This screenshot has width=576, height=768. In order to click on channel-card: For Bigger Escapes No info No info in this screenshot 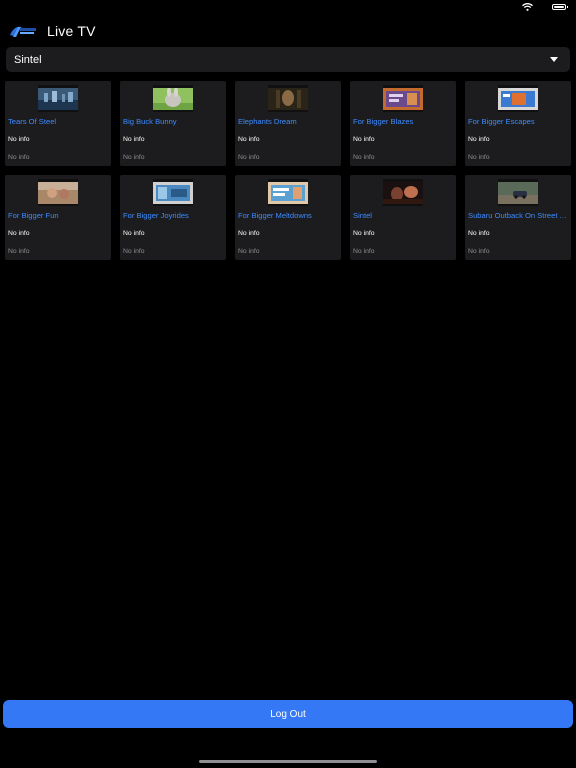, I will do `click(518, 123)`.